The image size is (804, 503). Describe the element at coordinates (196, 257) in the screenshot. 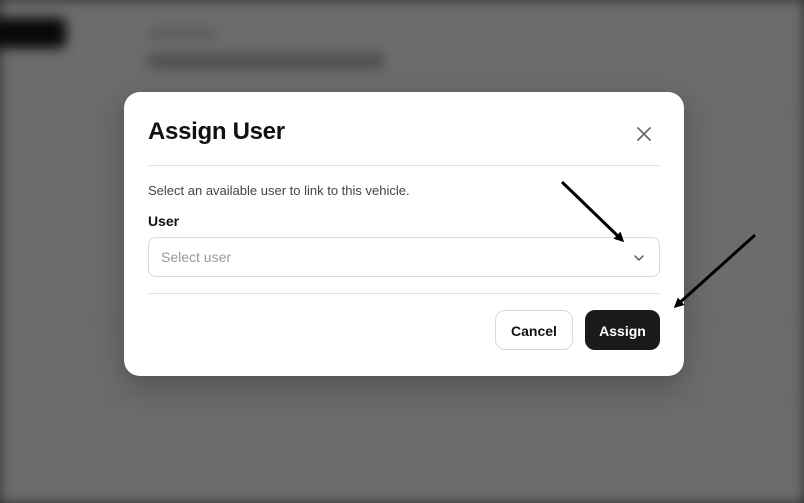

I see `user-select-placeholder: Select user` at that location.